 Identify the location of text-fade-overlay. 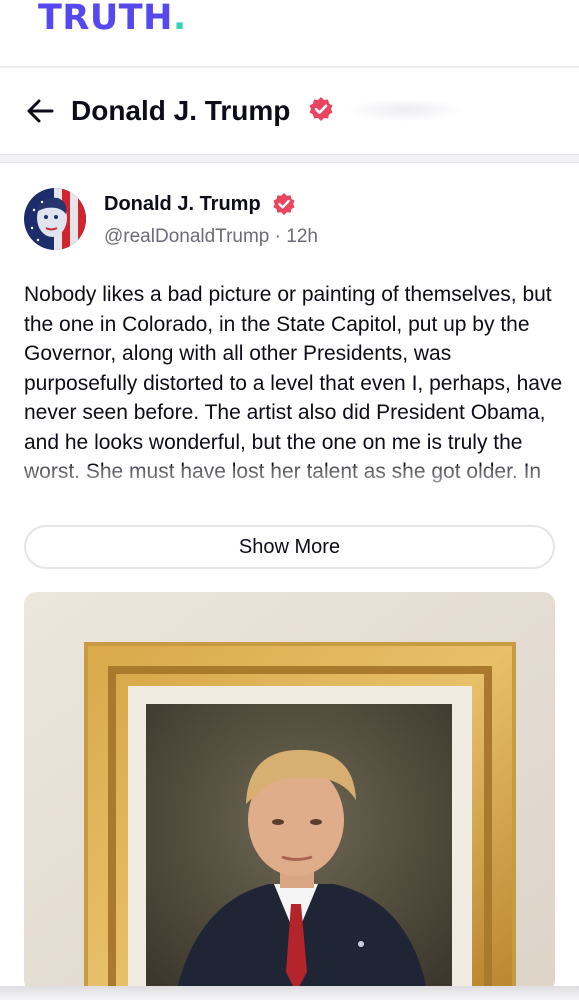
(289, 487).